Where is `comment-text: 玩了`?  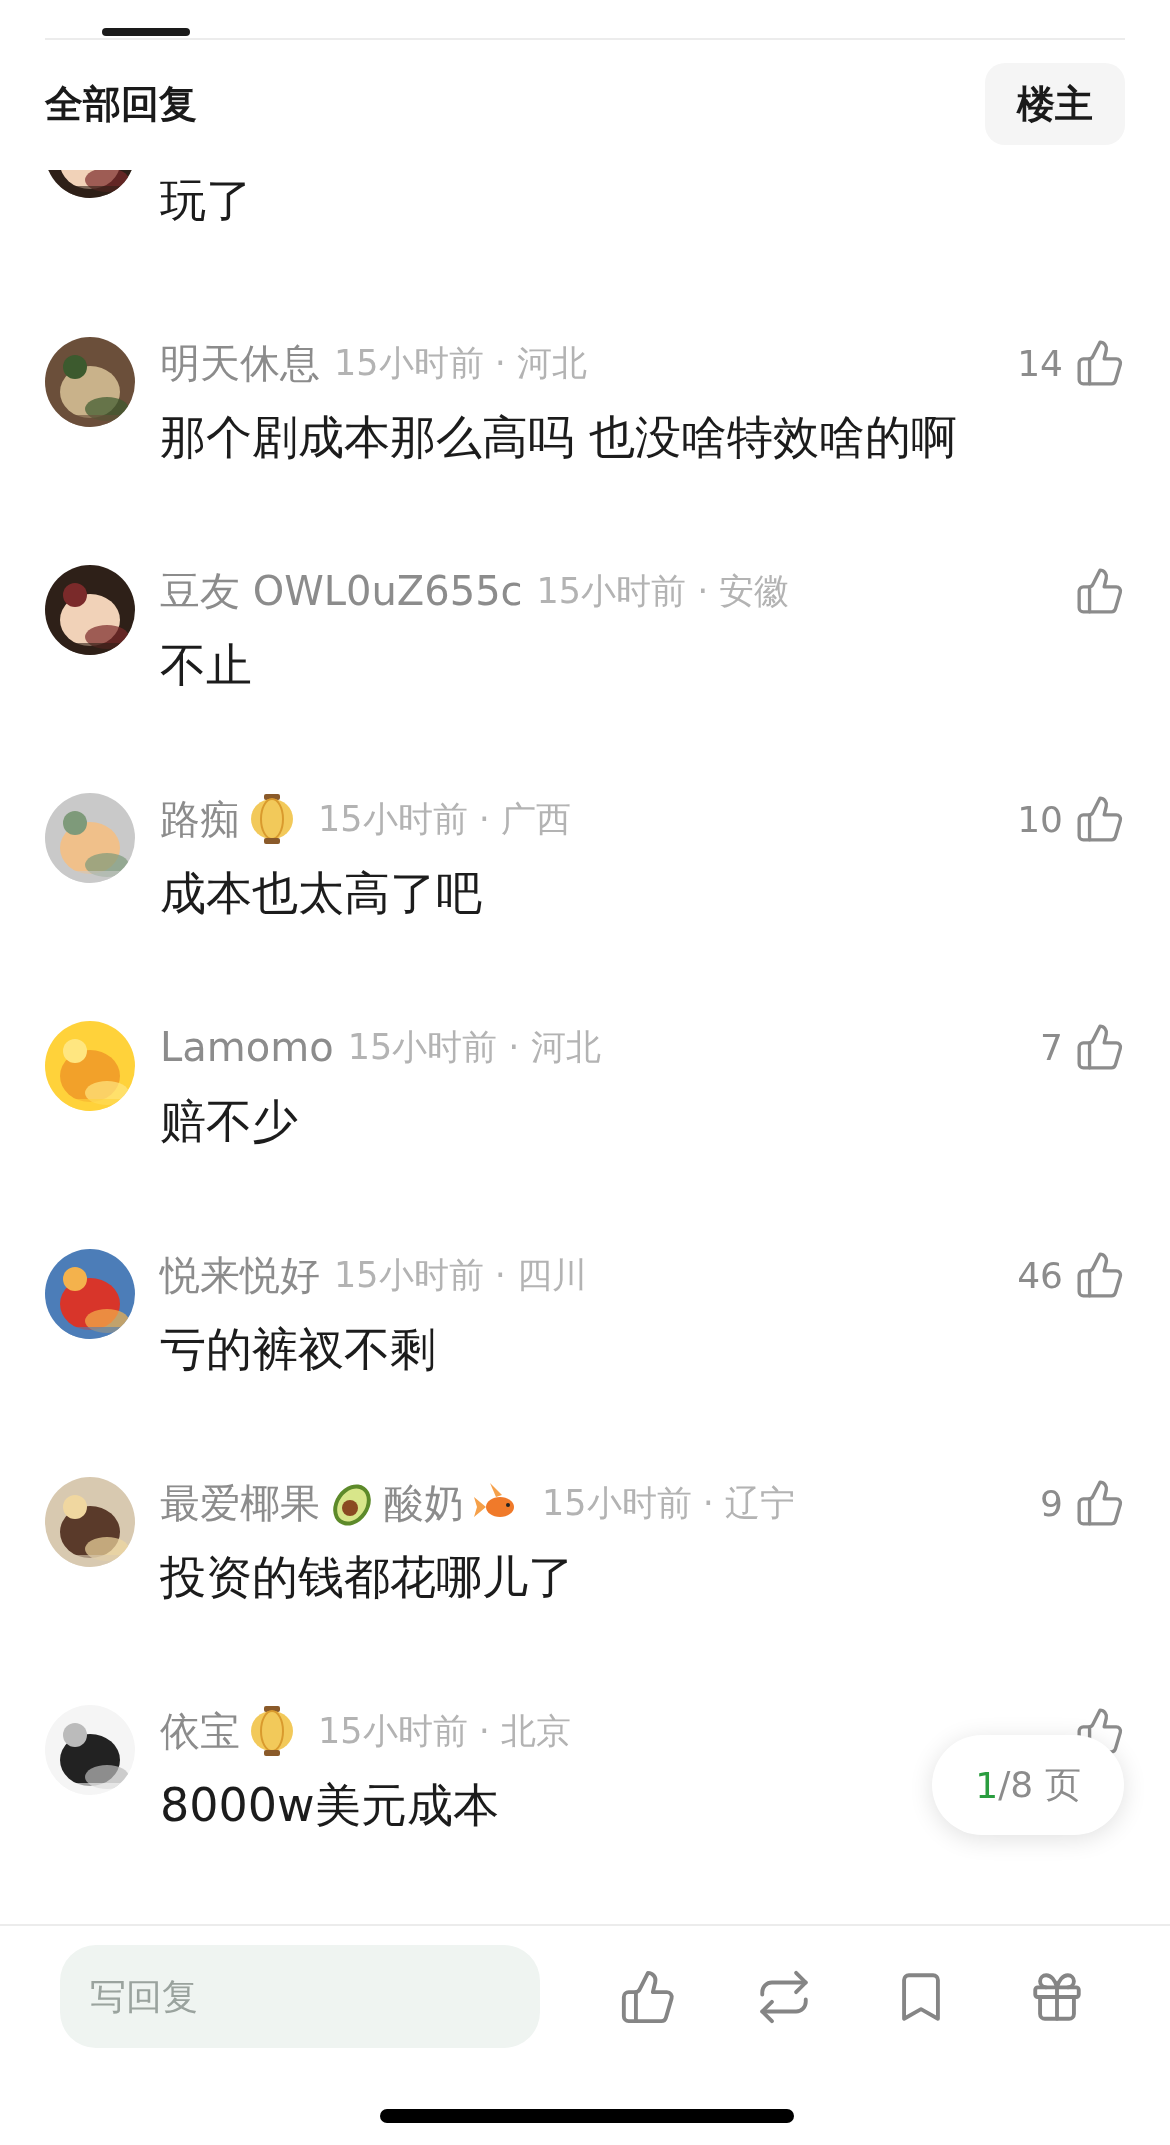 comment-text: 玩了 is located at coordinates (206, 200).